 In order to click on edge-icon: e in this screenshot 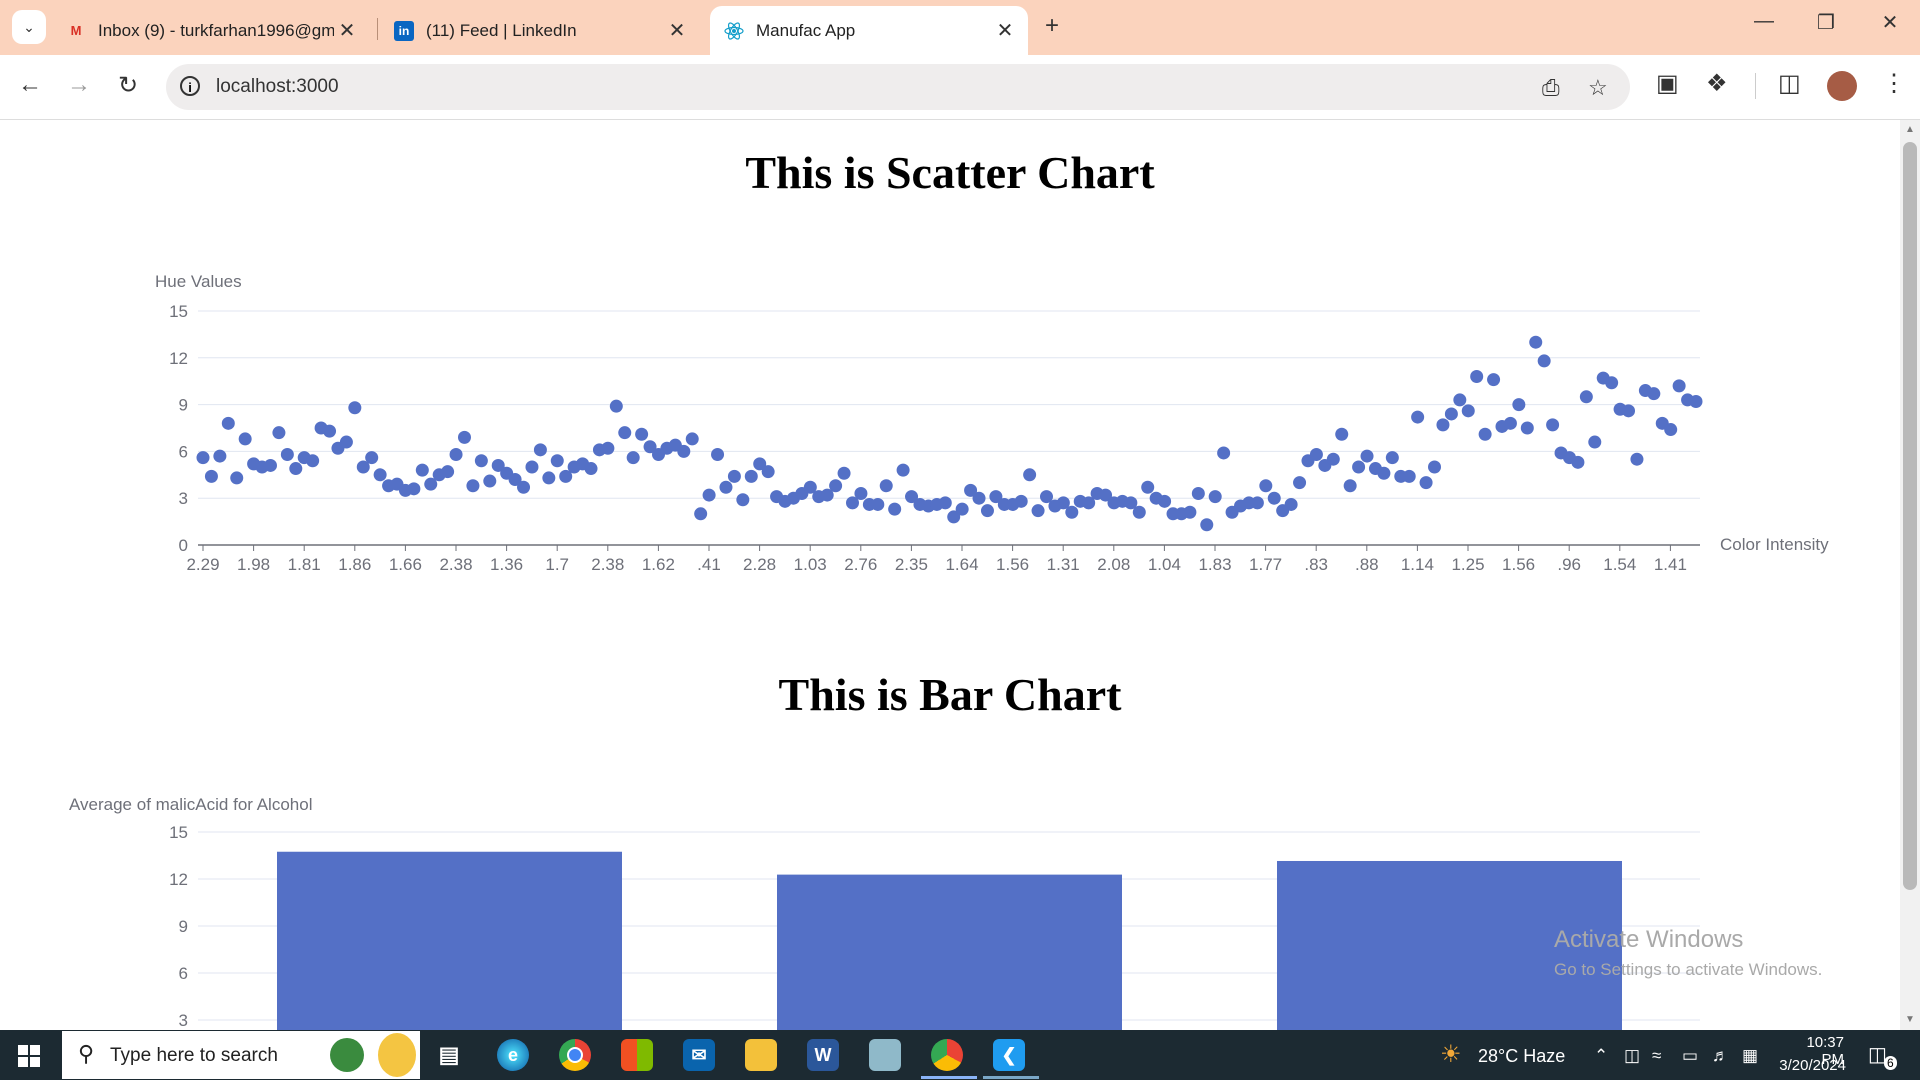, I will do `click(513, 1055)`.